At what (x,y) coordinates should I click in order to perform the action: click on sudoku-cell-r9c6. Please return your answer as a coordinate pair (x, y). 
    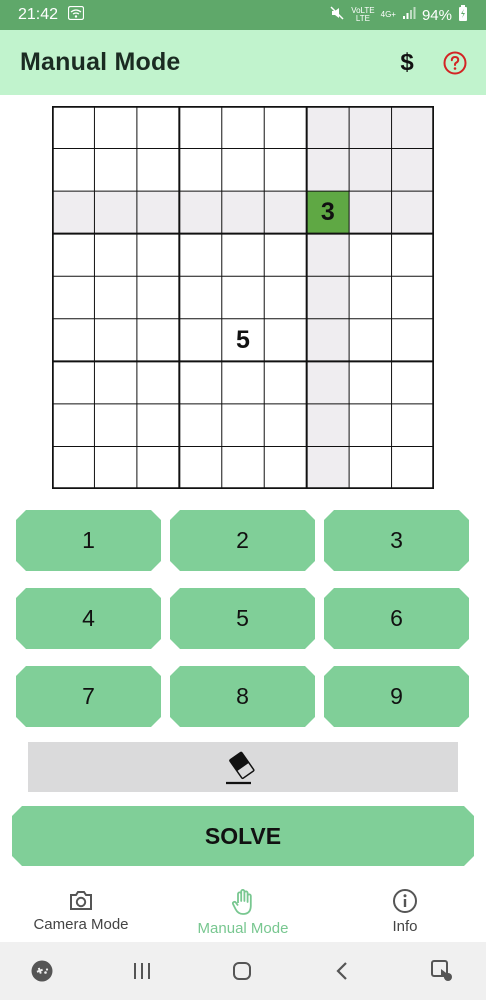
    Looking at the image, I should click on (285, 467).